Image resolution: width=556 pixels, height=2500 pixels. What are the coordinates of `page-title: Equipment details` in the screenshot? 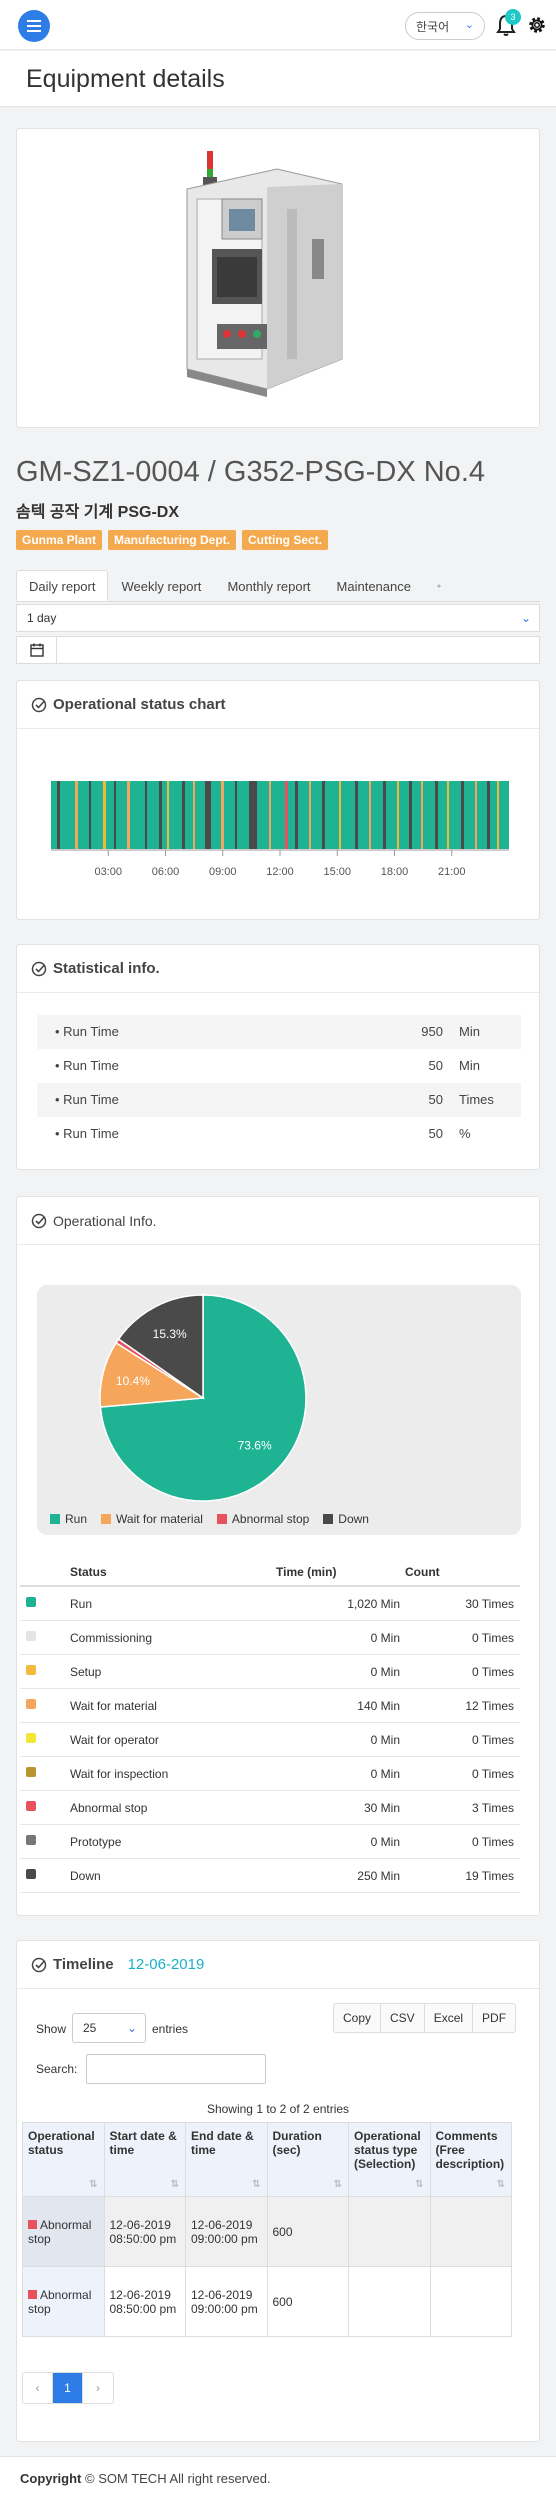 It's located at (125, 79).